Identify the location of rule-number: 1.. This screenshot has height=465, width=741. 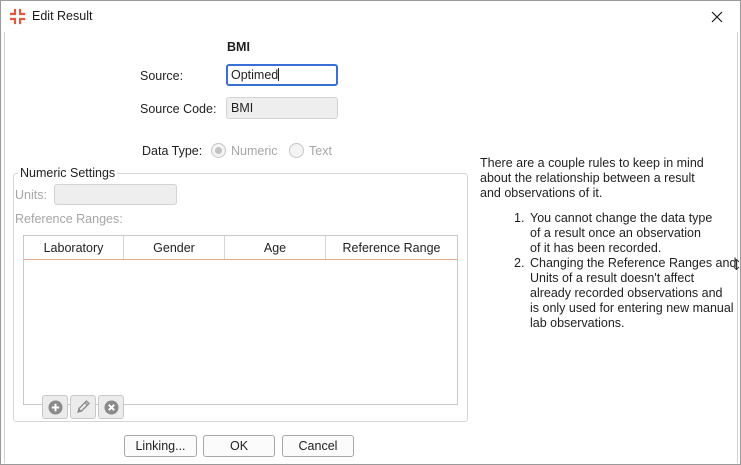
(519, 218).